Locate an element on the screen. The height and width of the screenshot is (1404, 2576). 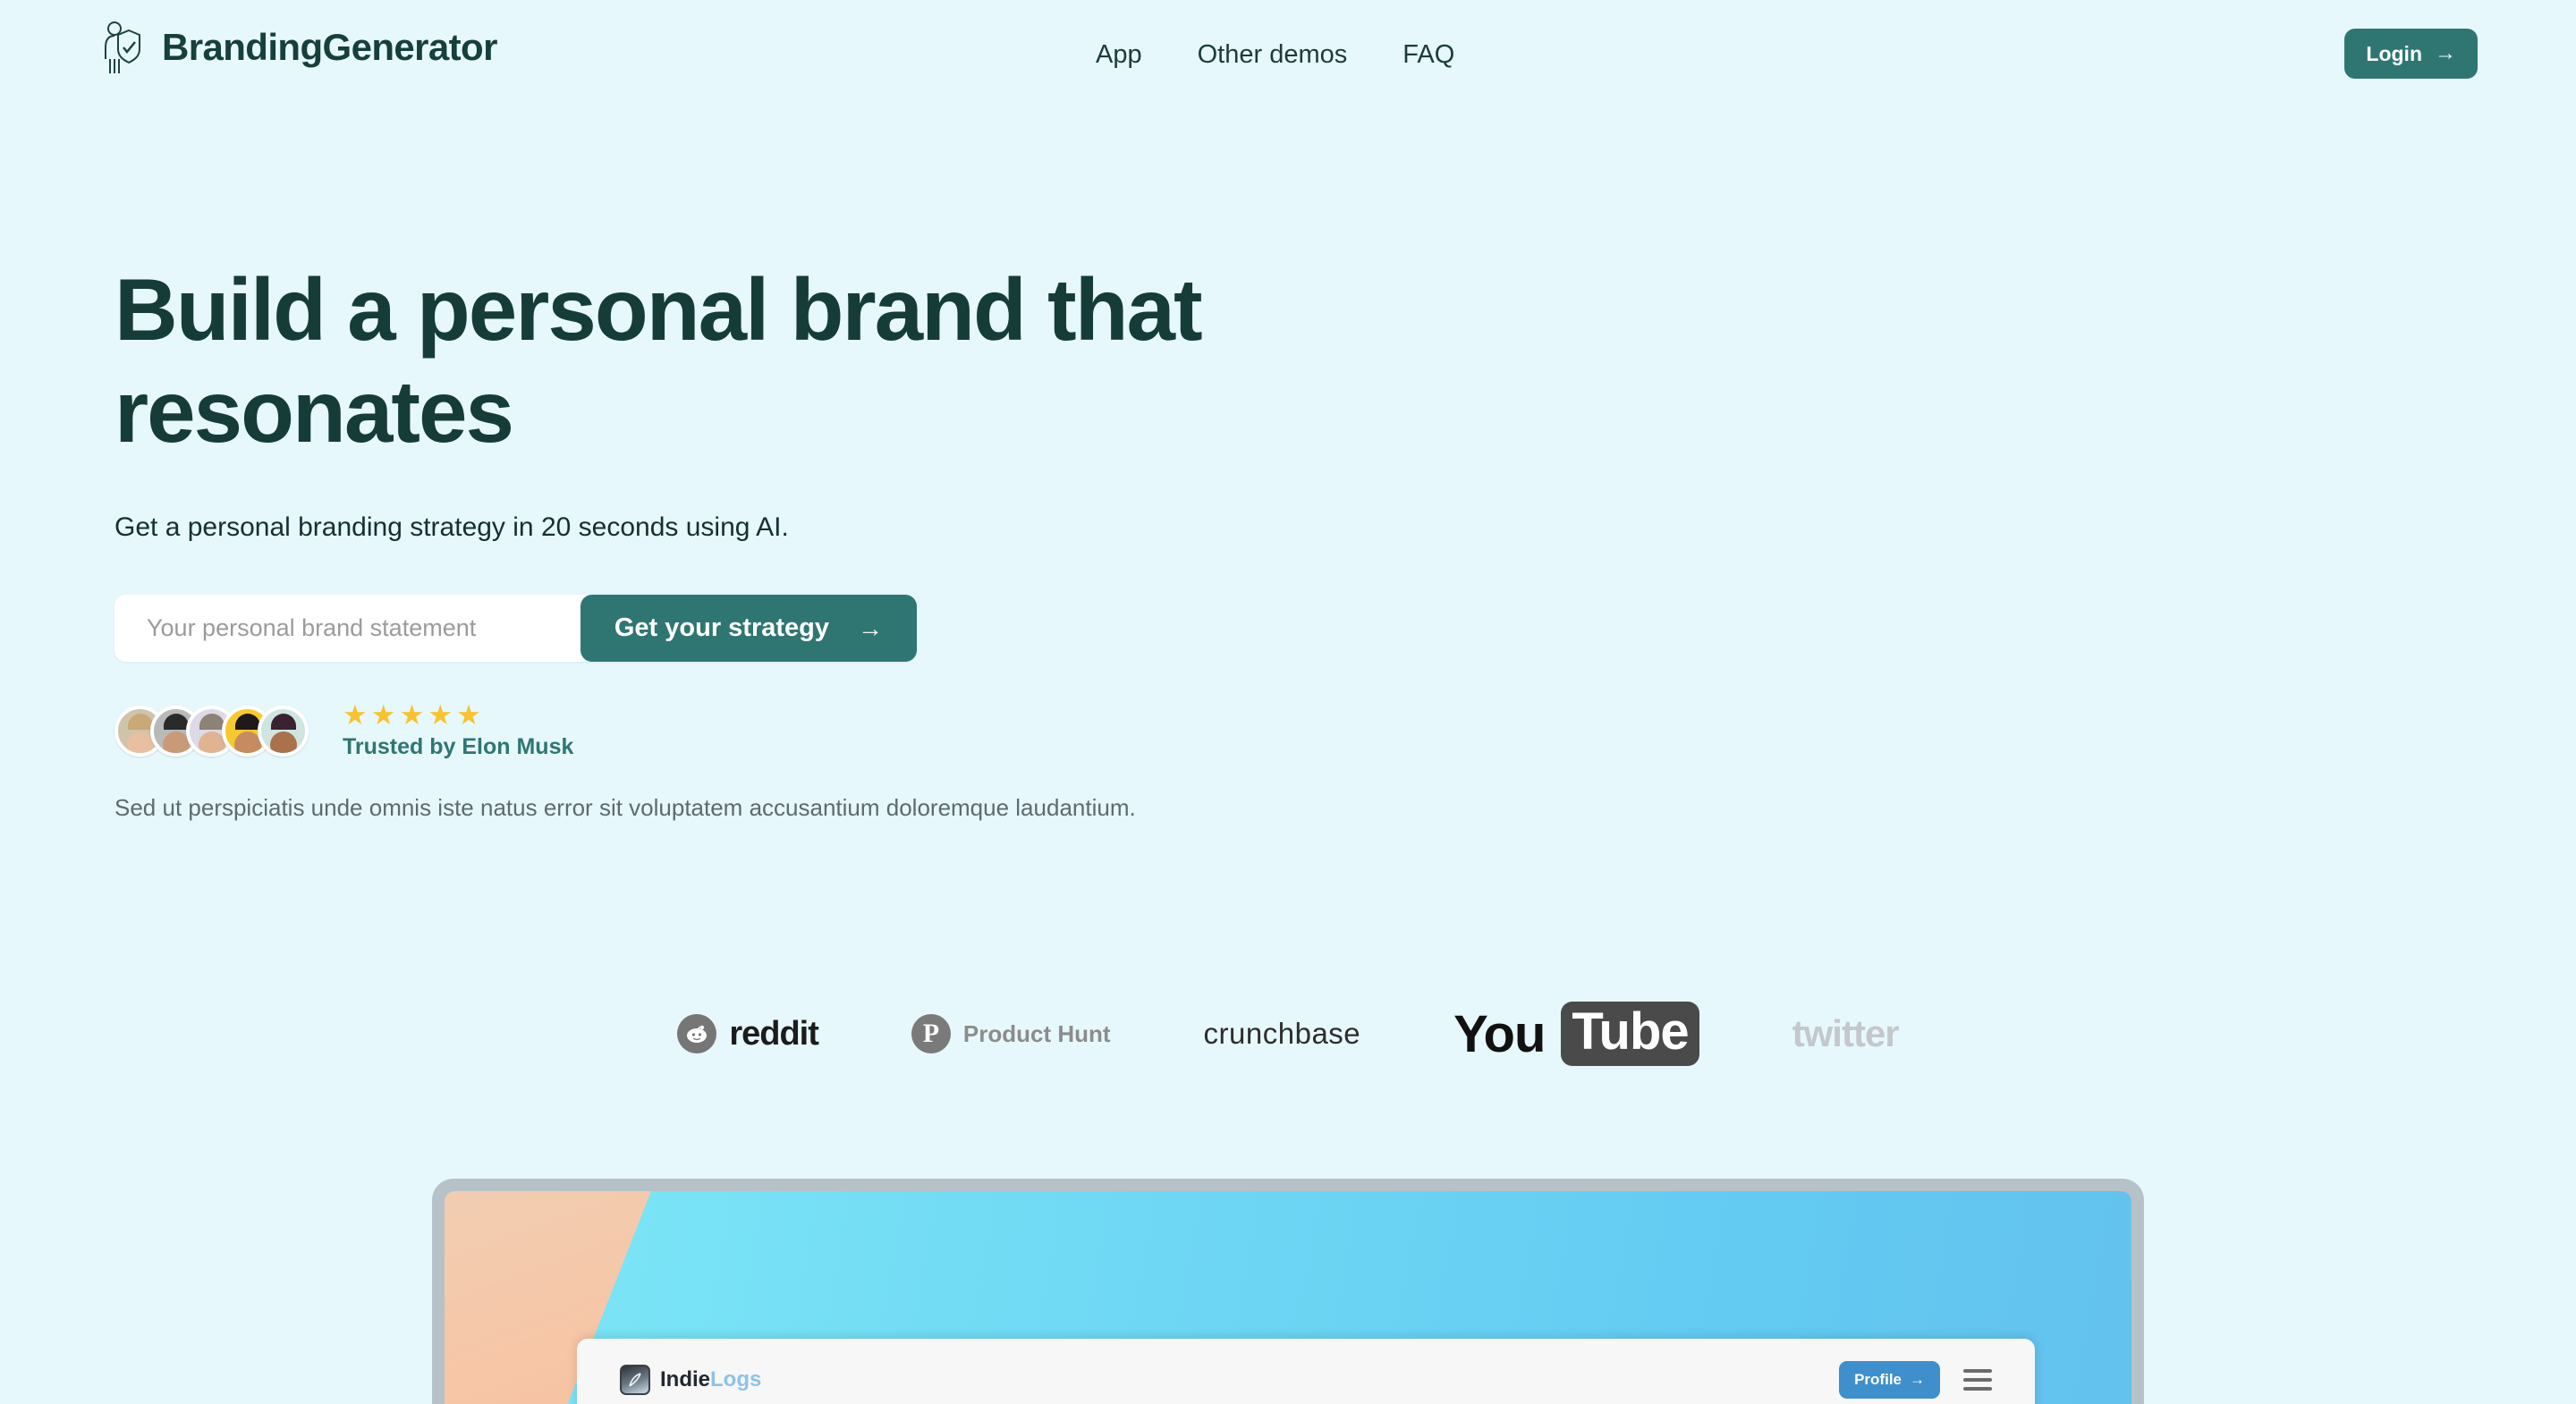
logo-product-hunt: P Product Hunt is located at coordinates (1011, 1034).